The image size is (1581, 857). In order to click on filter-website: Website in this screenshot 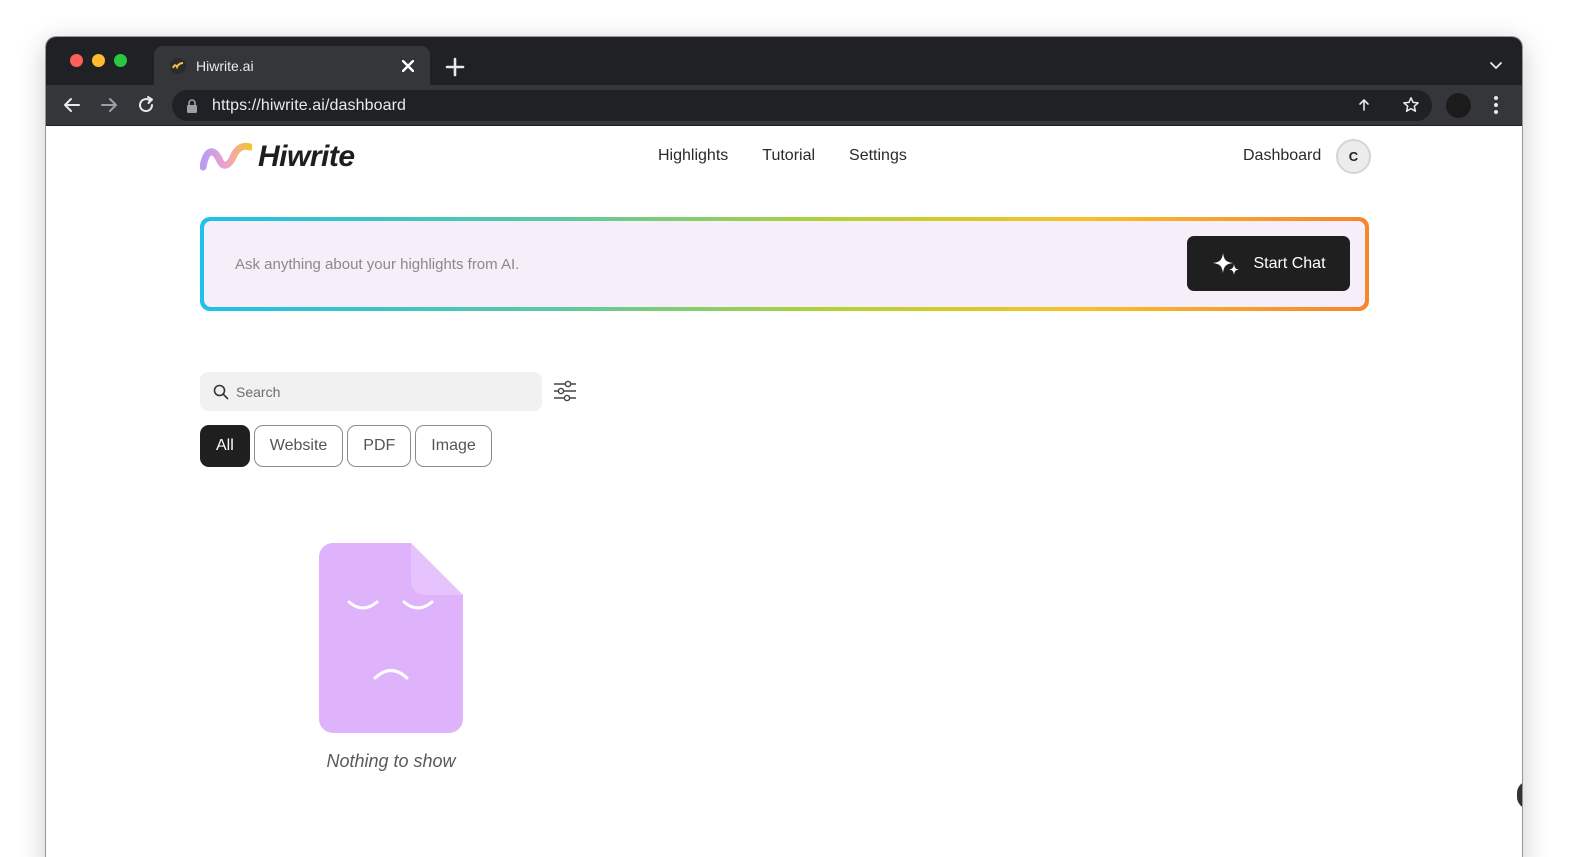, I will do `click(298, 446)`.